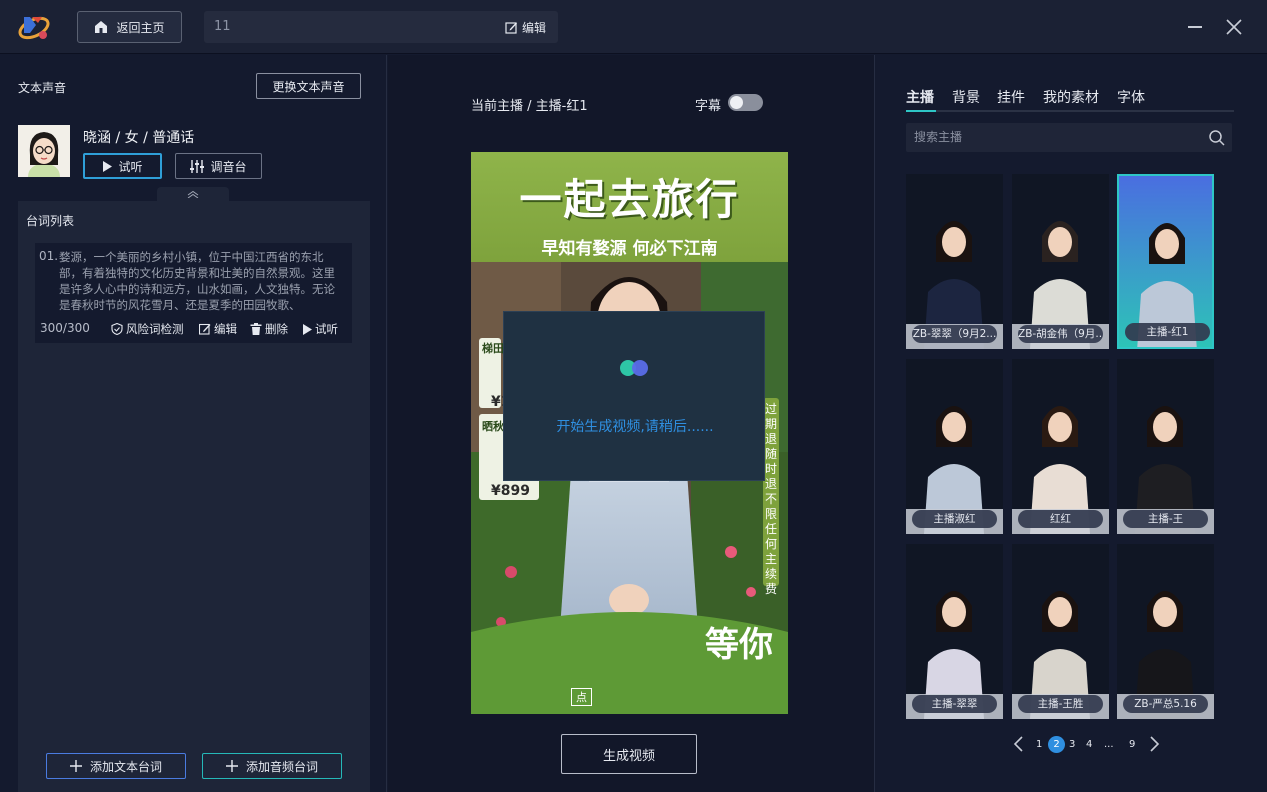 The image size is (1267, 792). Describe the element at coordinates (130, 166) in the screenshot. I see `voice-listen-label: 试听` at that location.